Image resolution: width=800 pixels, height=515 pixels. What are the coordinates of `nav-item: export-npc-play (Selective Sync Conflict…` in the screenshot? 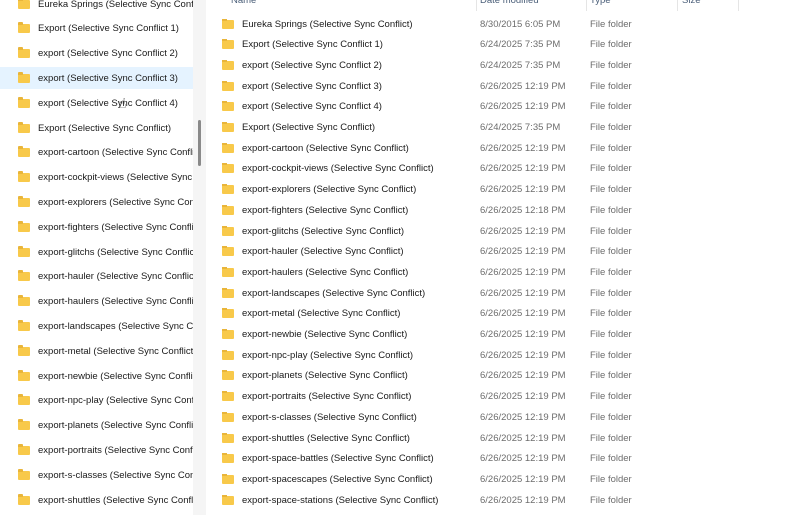 It's located at (96, 401).